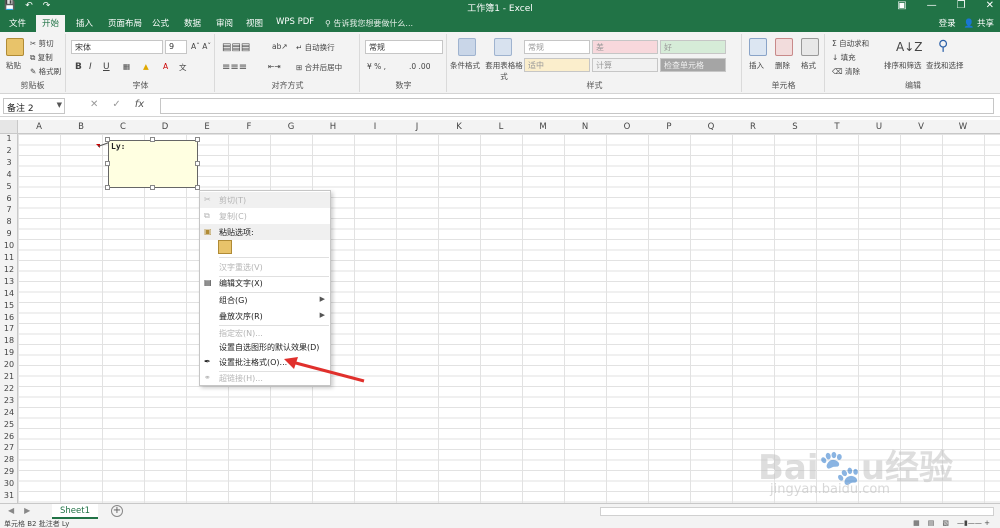  What do you see at coordinates (291, 127) in the screenshot?
I see `column-header: G` at bounding box center [291, 127].